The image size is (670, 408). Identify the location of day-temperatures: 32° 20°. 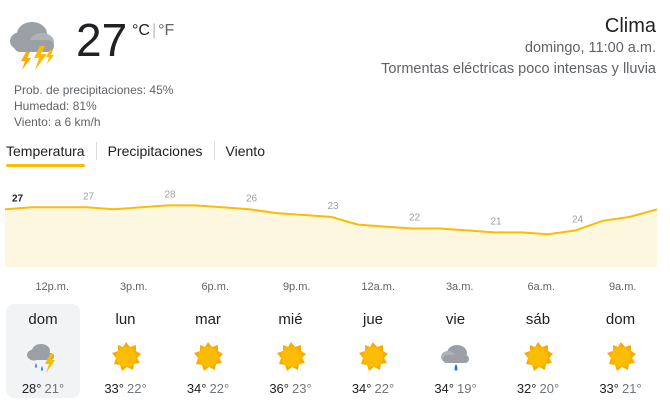
(538, 388).